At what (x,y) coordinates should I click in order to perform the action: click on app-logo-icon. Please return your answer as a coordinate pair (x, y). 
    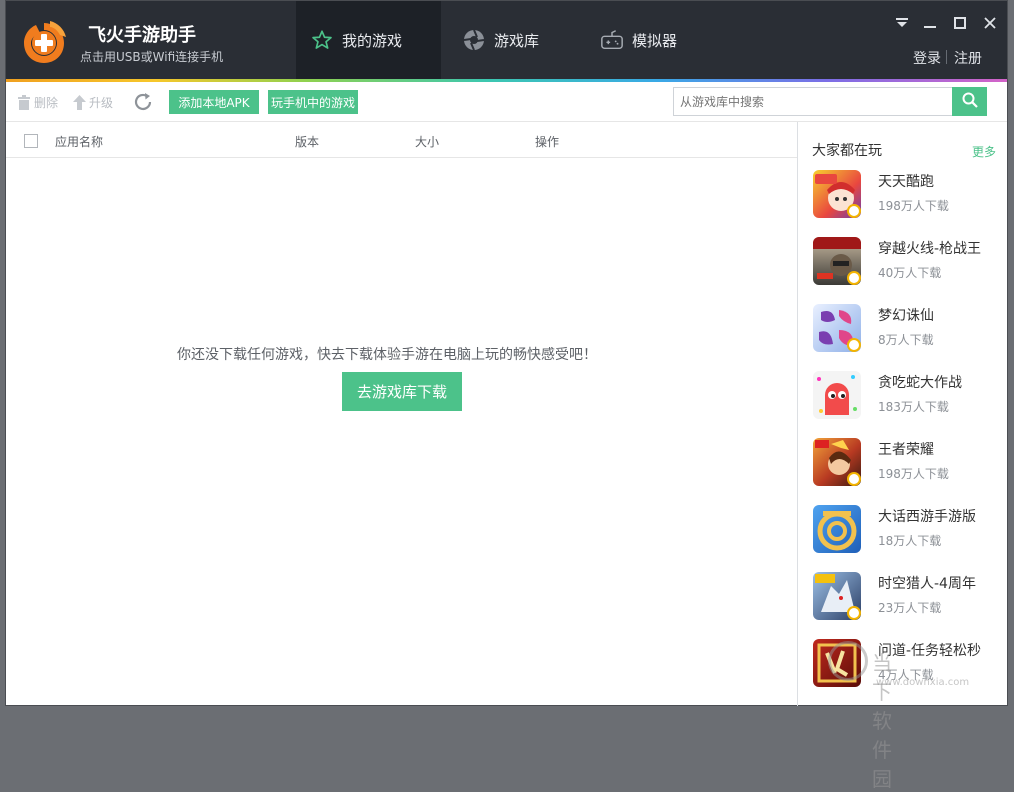
    Looking at the image, I should click on (44, 43).